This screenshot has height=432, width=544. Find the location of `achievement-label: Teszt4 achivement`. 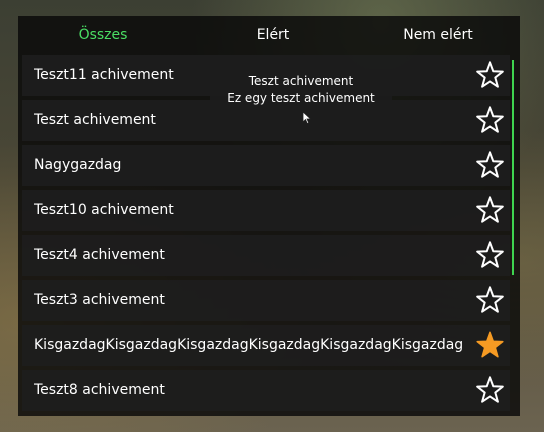

achievement-label: Teszt4 achivement is located at coordinates (99, 255).